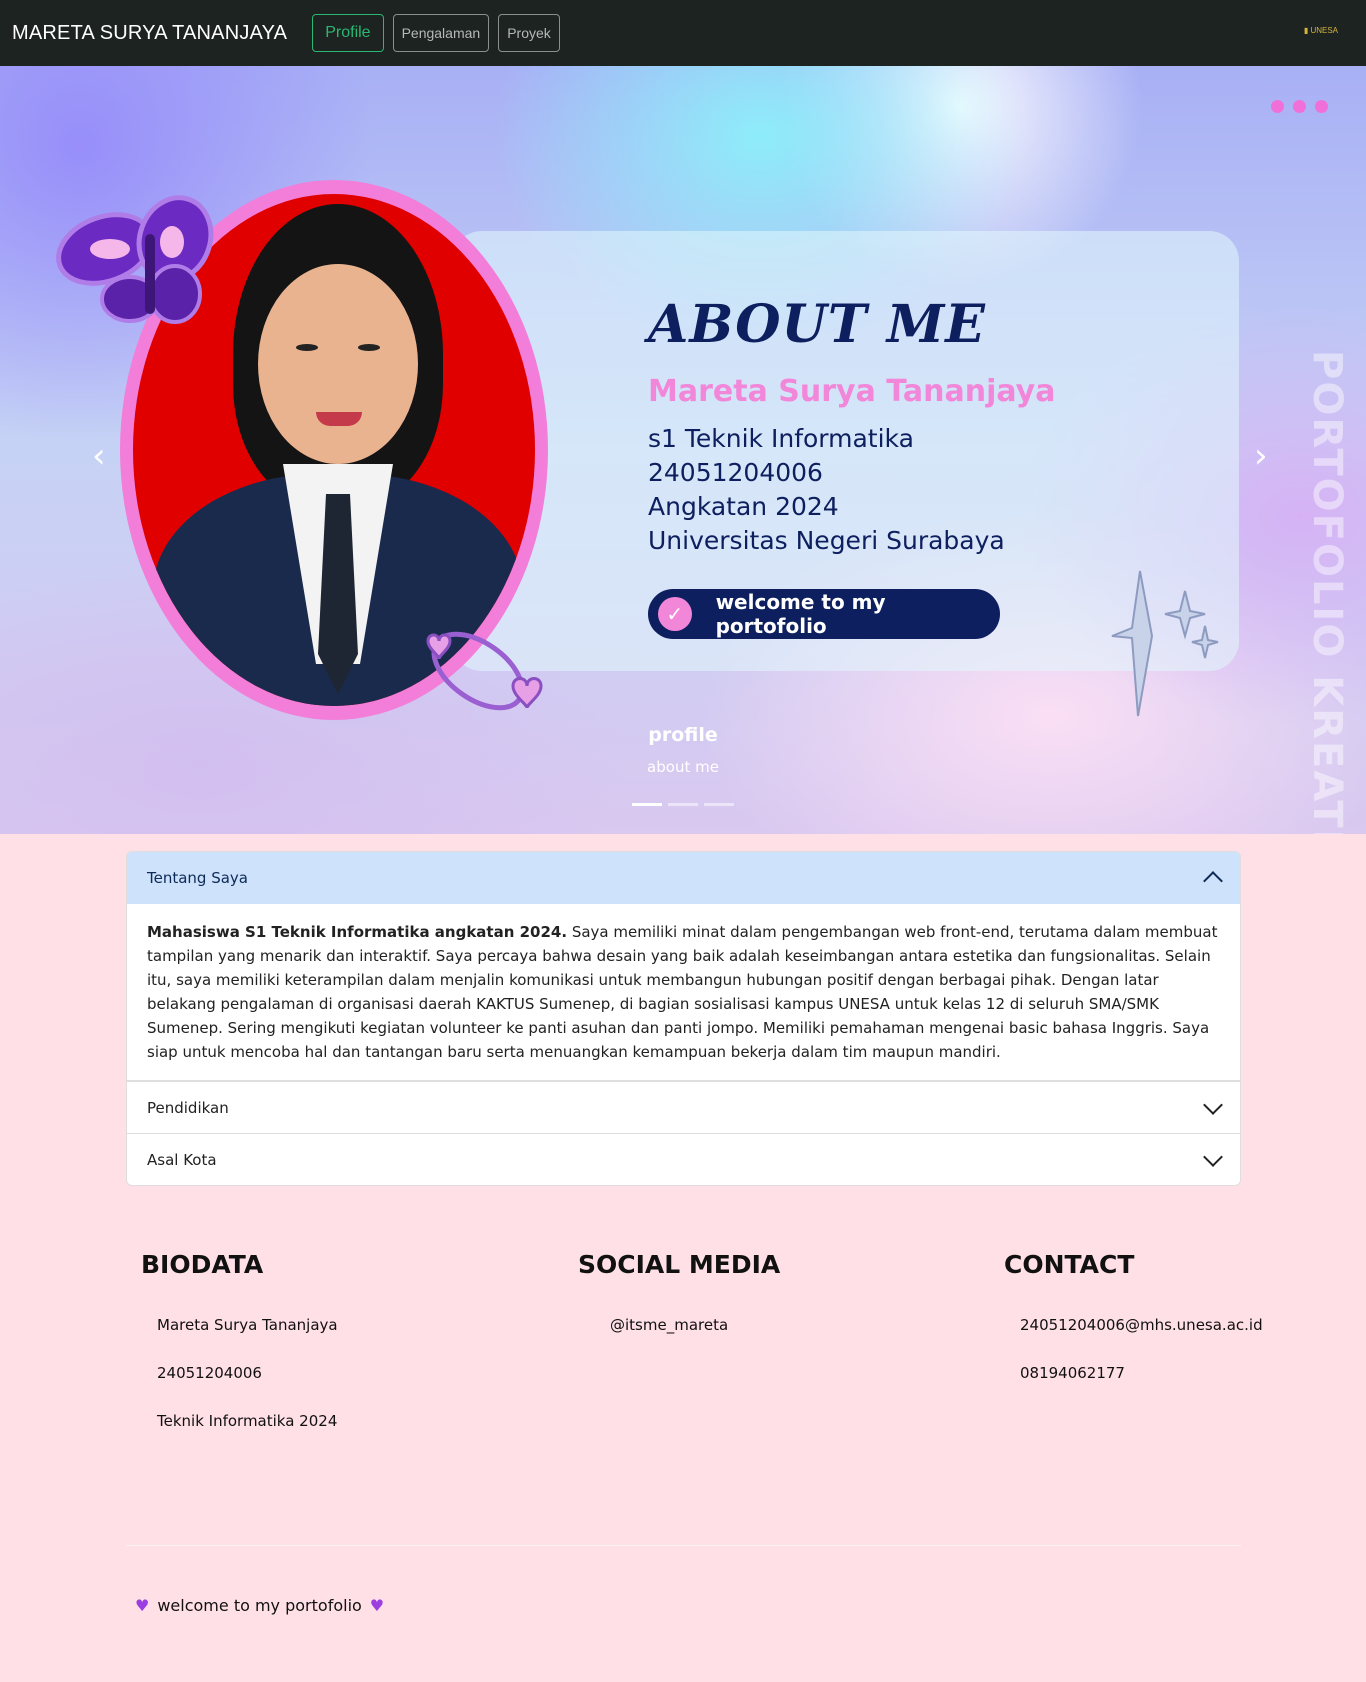  I want to click on accordion-header-asal-kota: Asal Kota, so click(683, 1159).